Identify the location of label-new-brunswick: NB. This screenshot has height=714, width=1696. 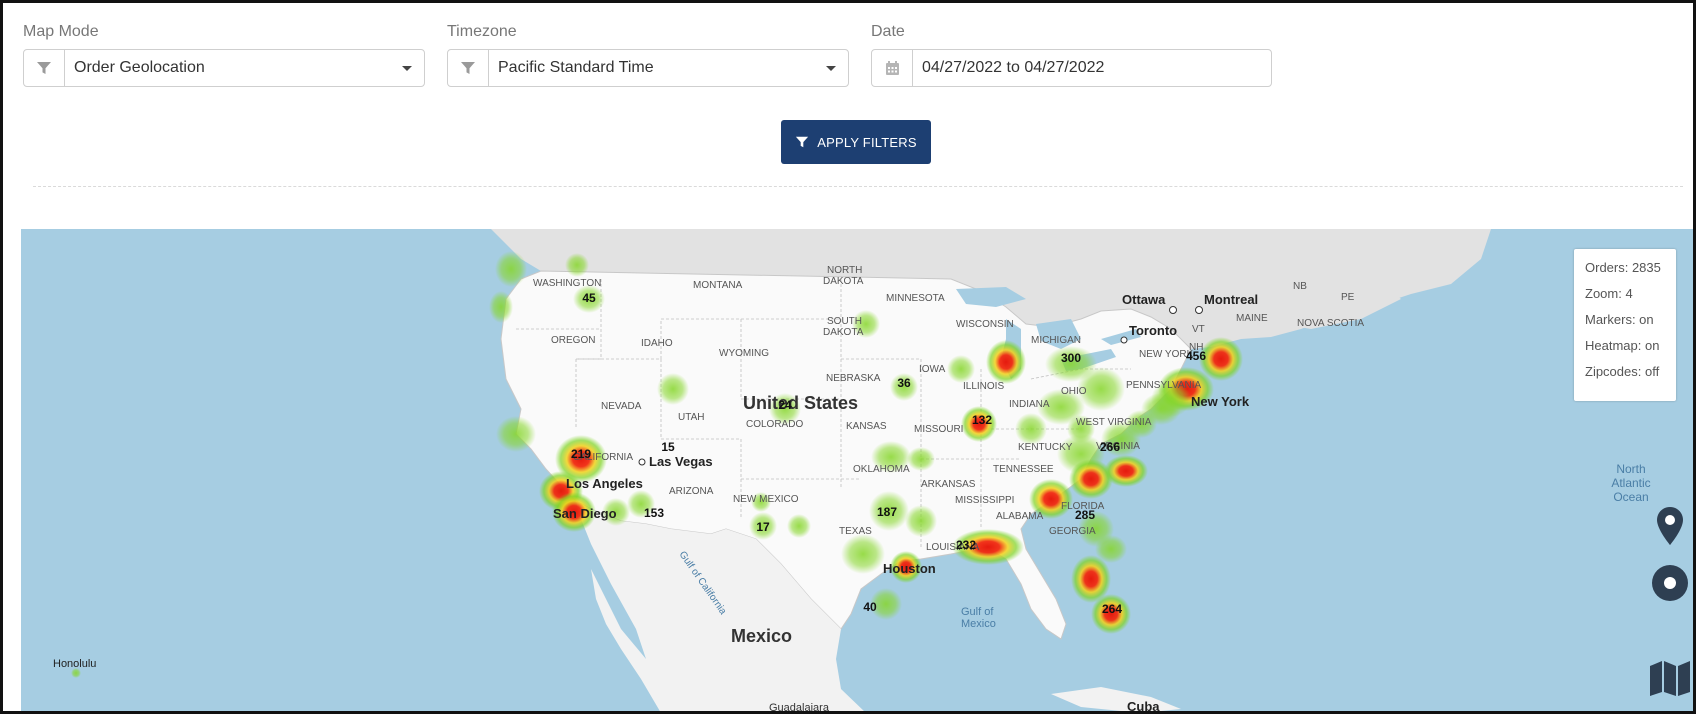
(1300, 286).